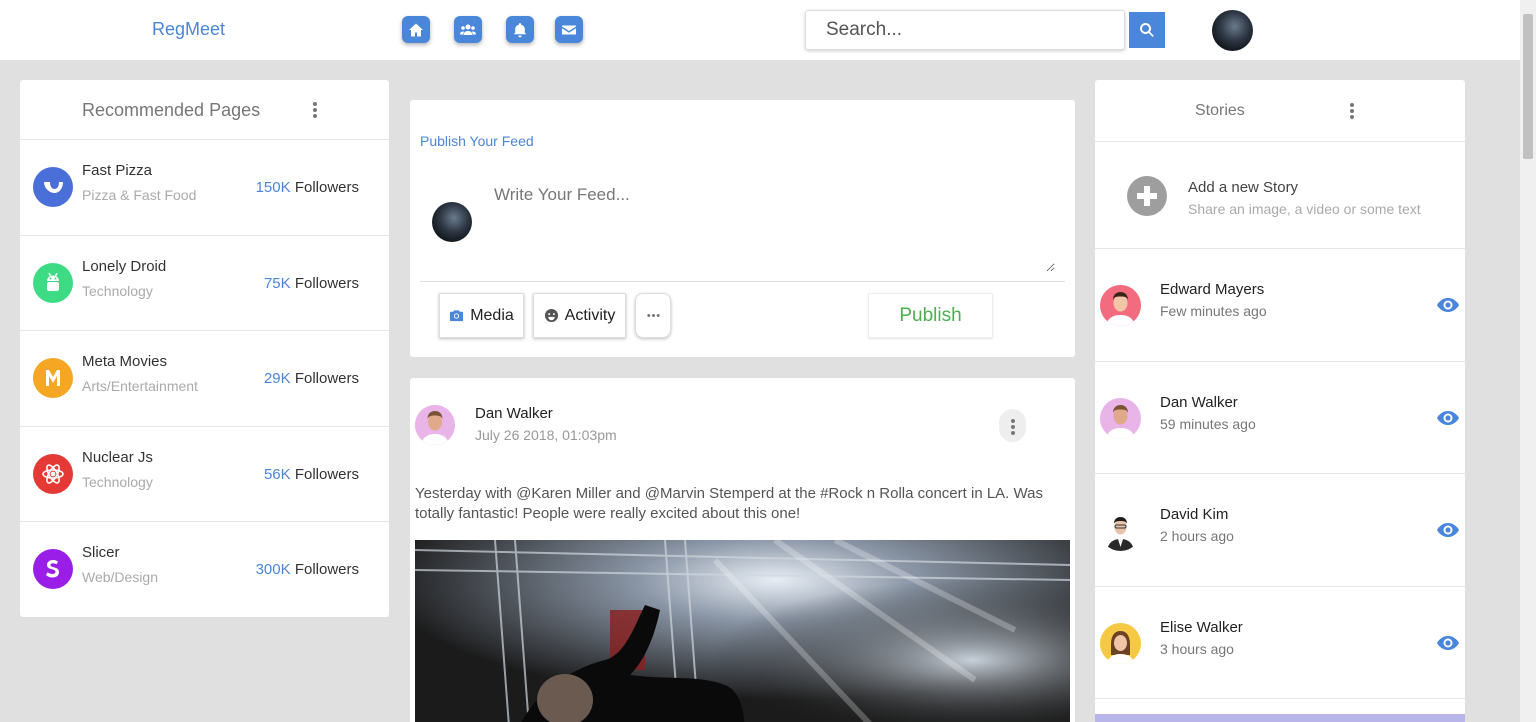 Image resolution: width=1536 pixels, height=722 pixels. I want to click on home-icon, so click(416, 29).